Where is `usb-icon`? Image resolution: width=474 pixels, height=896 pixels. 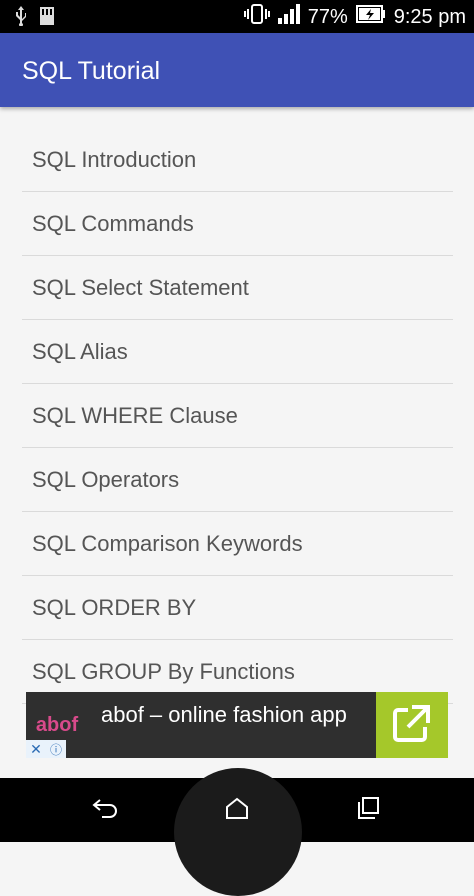
usb-icon is located at coordinates (21, 18).